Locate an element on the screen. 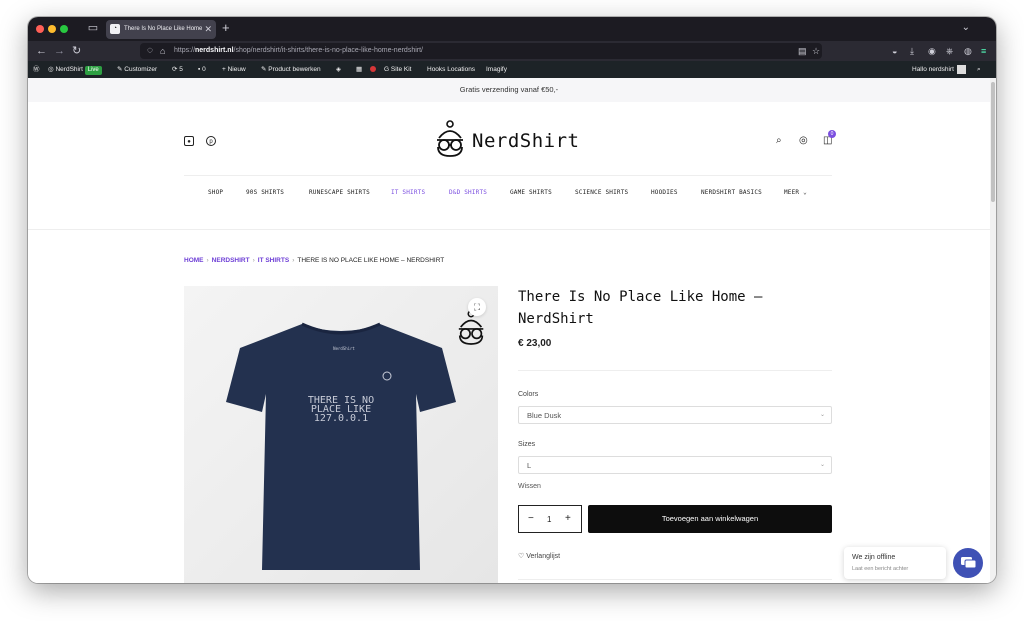 The height and width of the screenshot is (621, 1024). sizes-select: L ⌄ is located at coordinates (675, 465).